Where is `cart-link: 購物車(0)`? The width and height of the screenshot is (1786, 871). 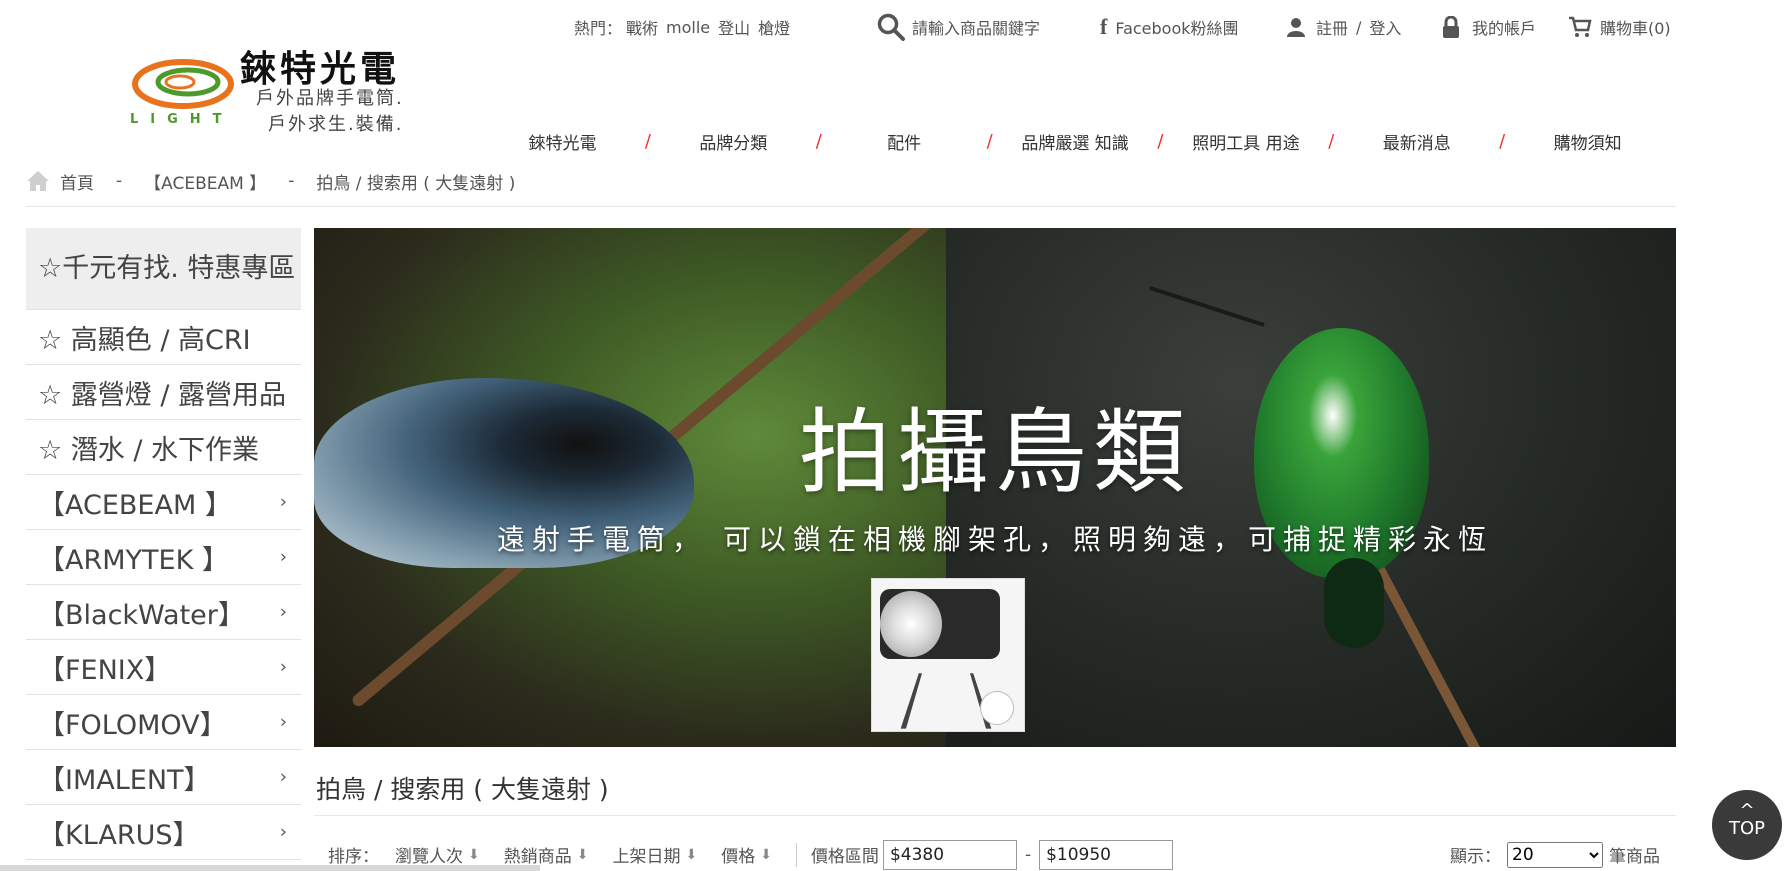
cart-link: 購物車(0) is located at coordinates (1619, 27).